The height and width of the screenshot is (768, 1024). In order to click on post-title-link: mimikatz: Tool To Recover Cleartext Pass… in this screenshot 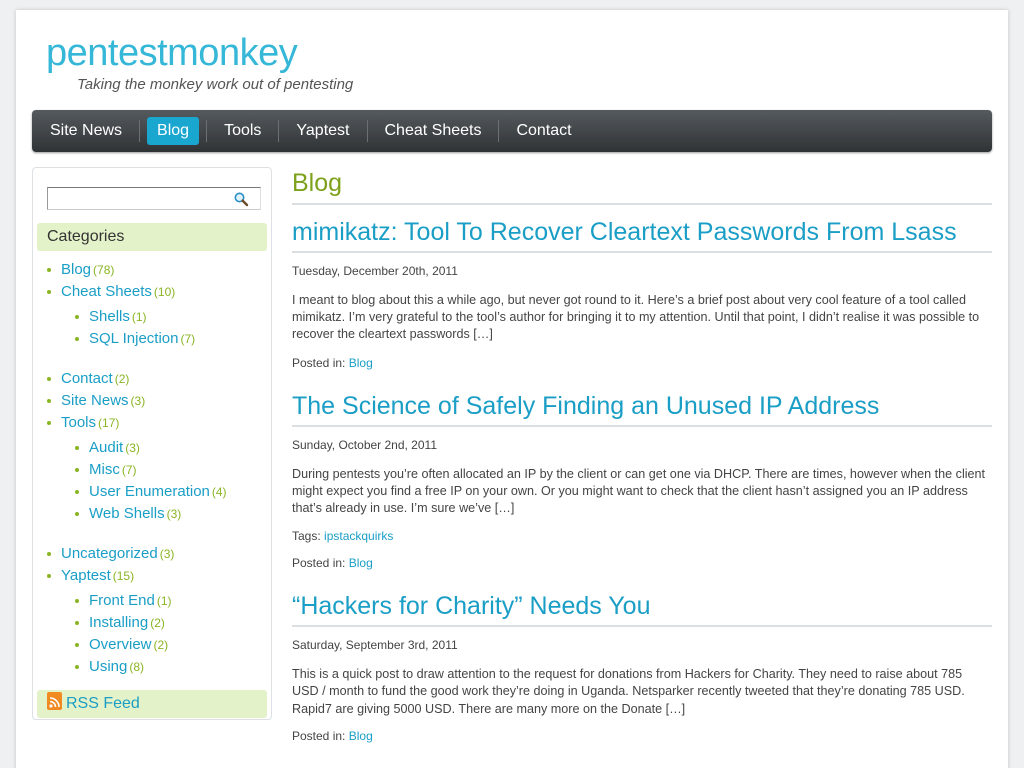, I will do `click(624, 232)`.